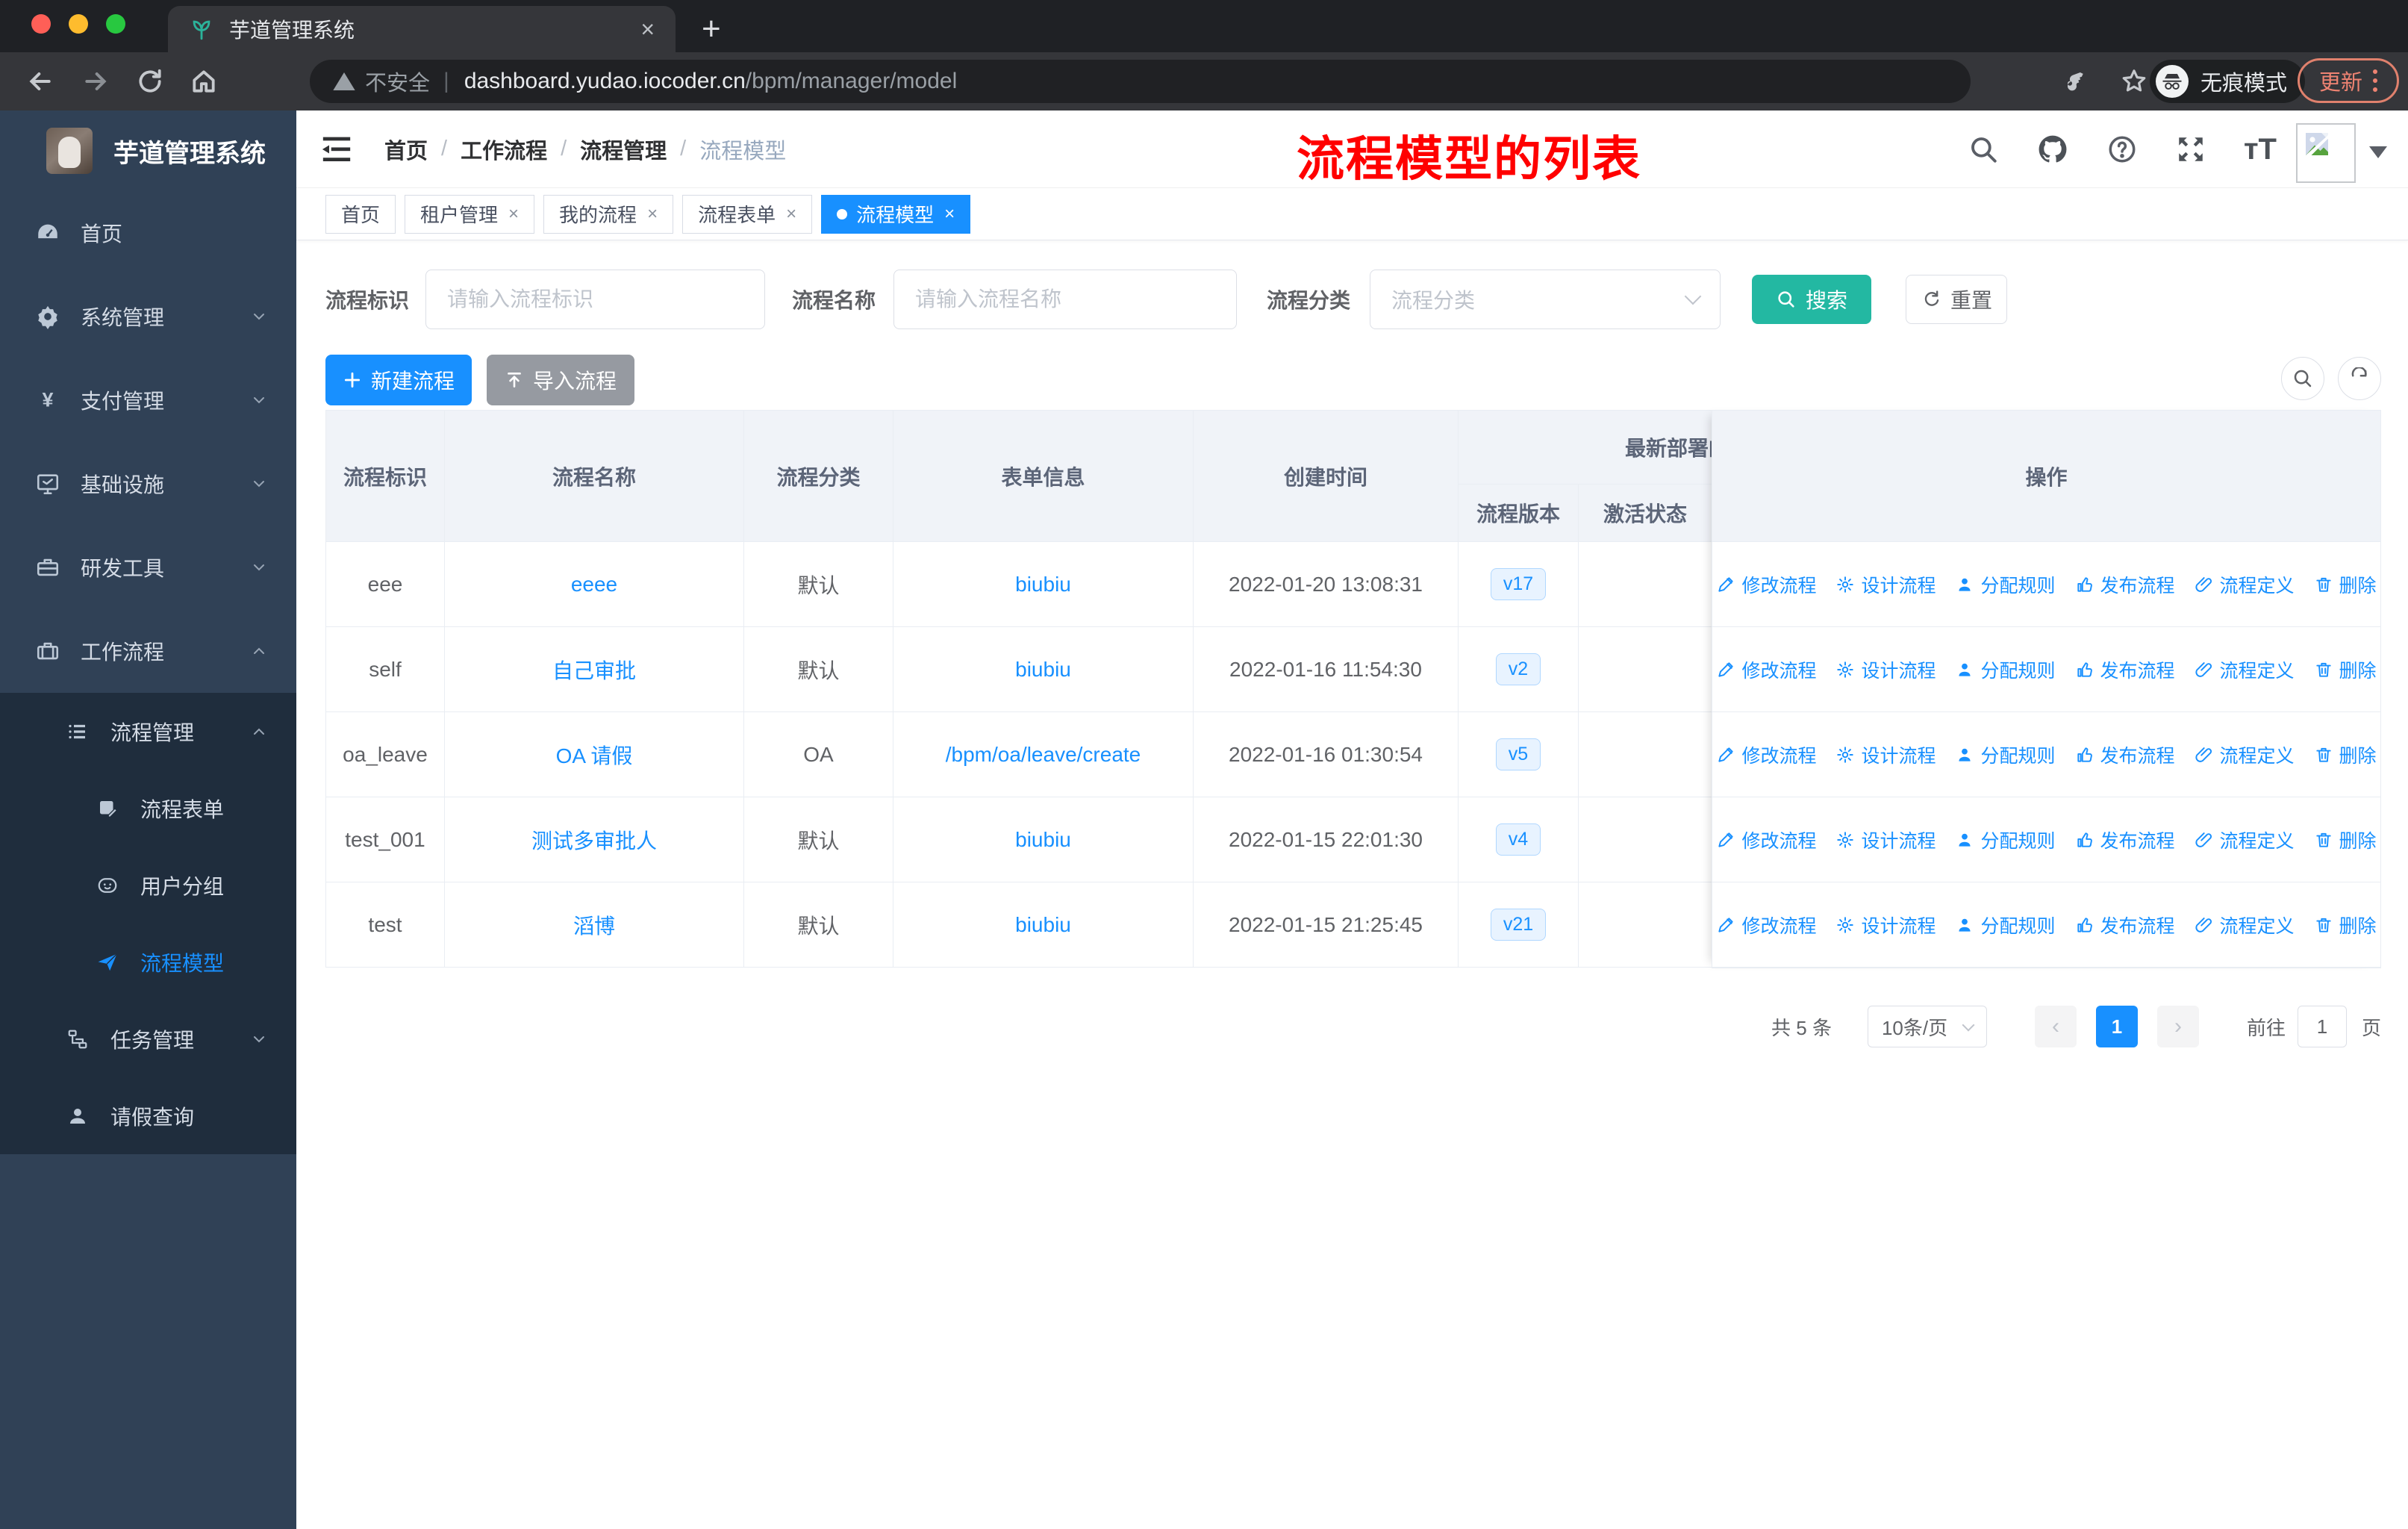 The image size is (2408, 1529). I want to click on breadcrumb-process-mgmt: 流程管理, so click(623, 149).